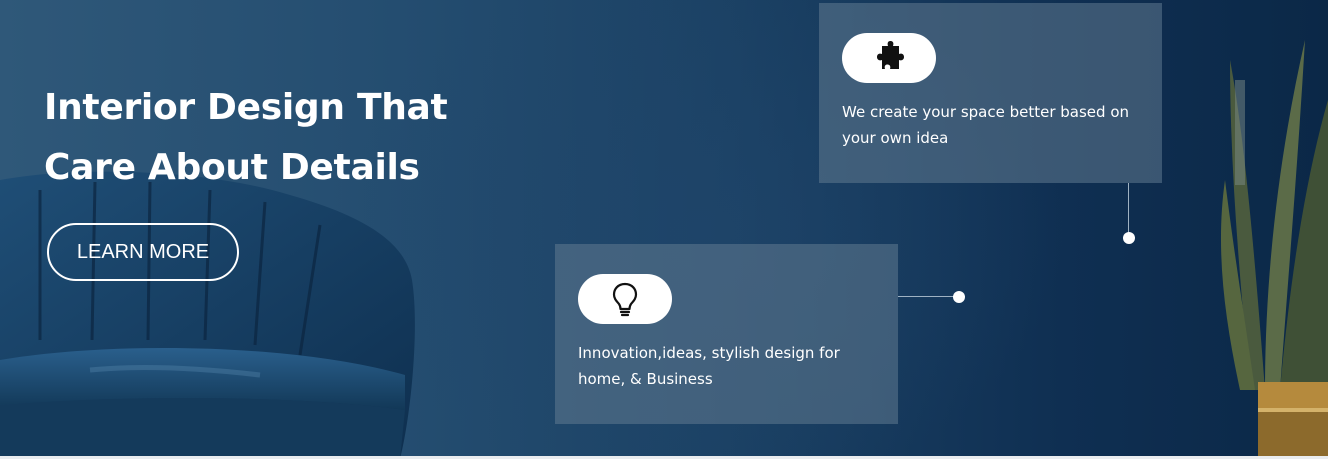 The image size is (1328, 459). Describe the element at coordinates (1274, 249) in the screenshot. I see `plant-image` at that location.